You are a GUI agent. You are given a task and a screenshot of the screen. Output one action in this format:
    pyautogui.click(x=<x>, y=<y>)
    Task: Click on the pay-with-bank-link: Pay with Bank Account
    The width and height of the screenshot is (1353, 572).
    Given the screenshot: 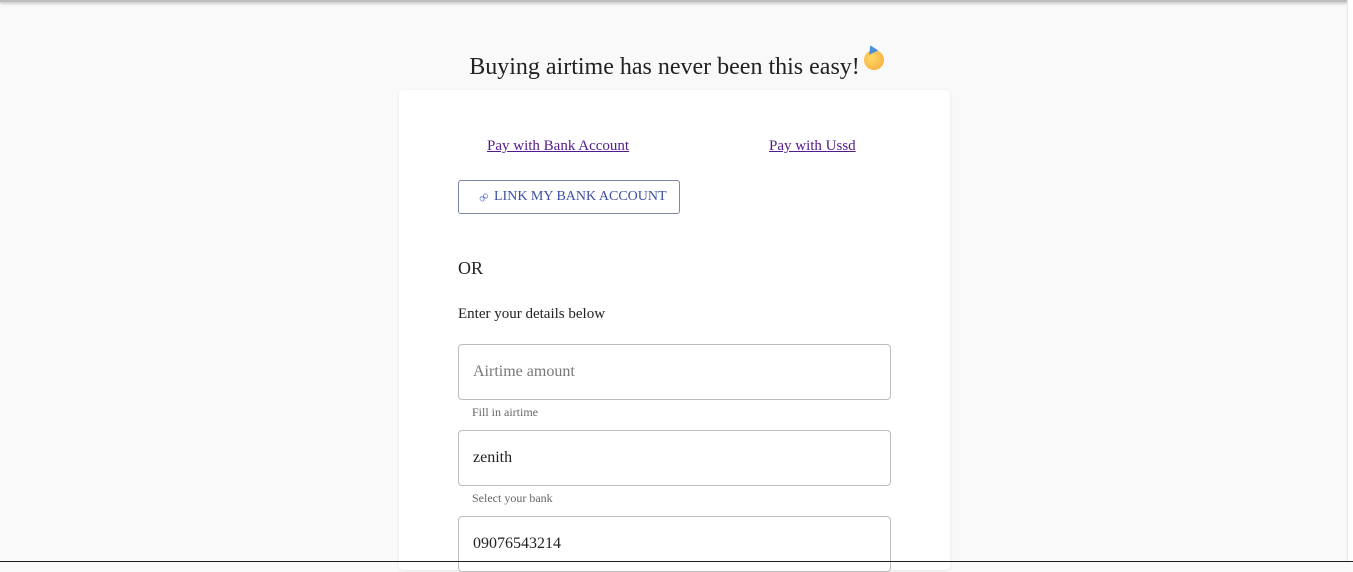 What is the action you would take?
    pyautogui.click(x=558, y=146)
    